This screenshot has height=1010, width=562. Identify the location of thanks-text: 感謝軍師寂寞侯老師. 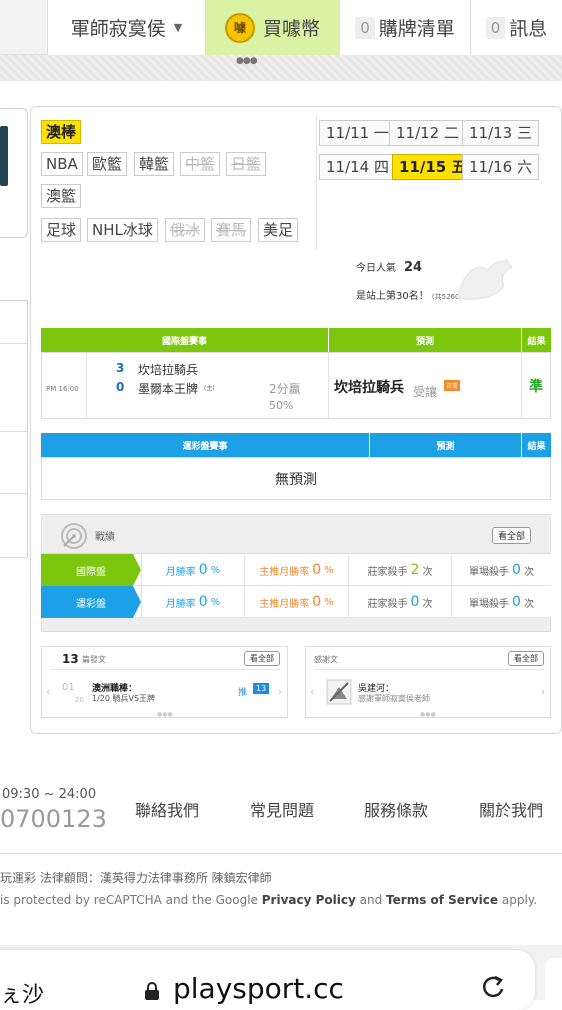
(394, 698).